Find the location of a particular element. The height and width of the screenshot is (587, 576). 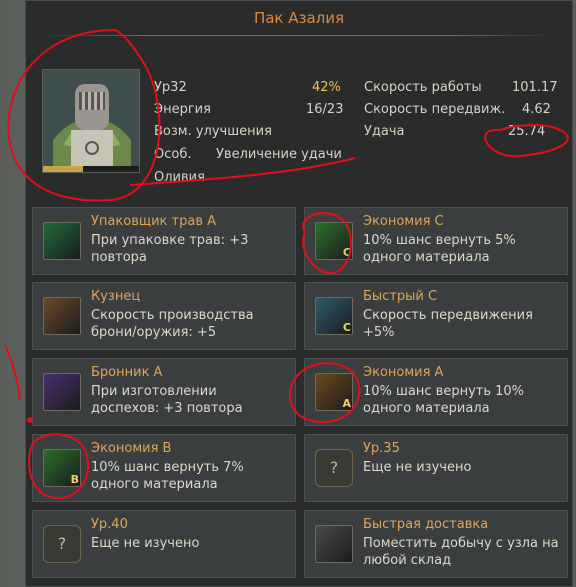

skill-name: Упаковщик трав A is located at coordinates (154, 221).